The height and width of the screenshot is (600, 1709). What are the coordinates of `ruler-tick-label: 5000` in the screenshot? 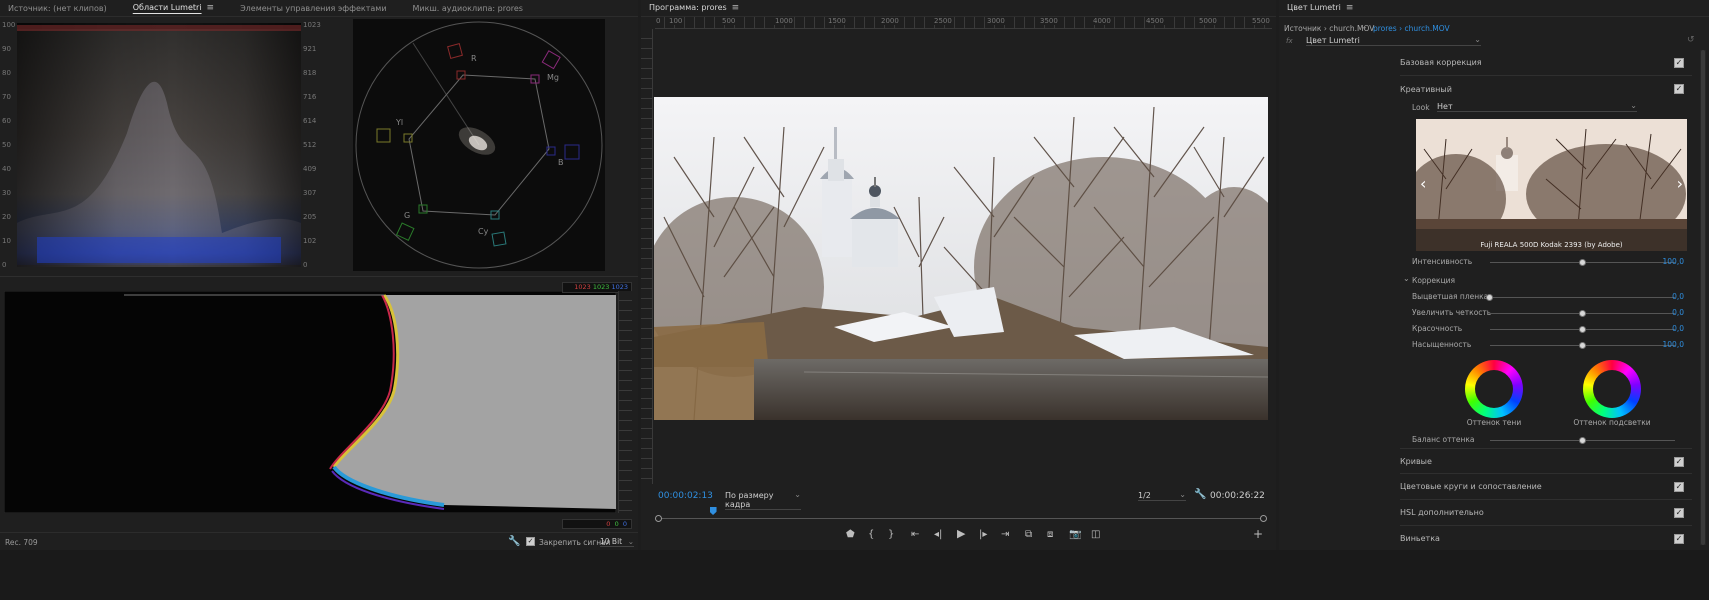 It's located at (1208, 21).